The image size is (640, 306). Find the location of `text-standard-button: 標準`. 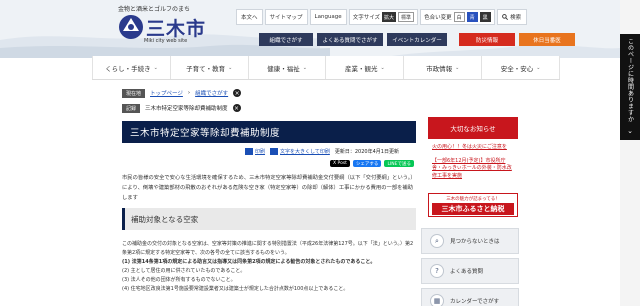

text-standard-button: 標準 is located at coordinates (406, 17).